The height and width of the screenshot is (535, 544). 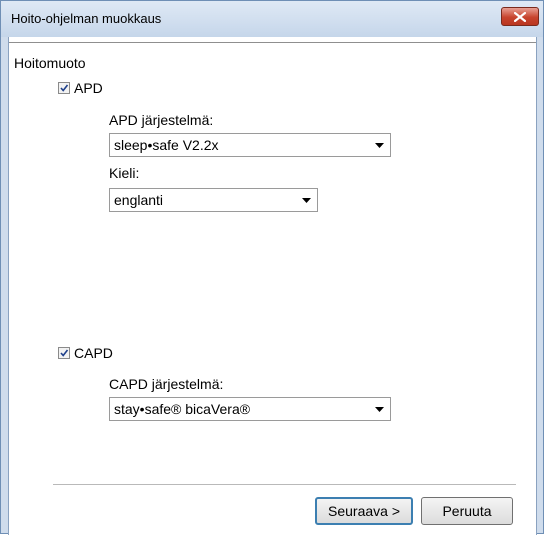 What do you see at coordinates (86, 18) in the screenshot?
I see `window-title: Hoito-ohjelman muokkaus` at bounding box center [86, 18].